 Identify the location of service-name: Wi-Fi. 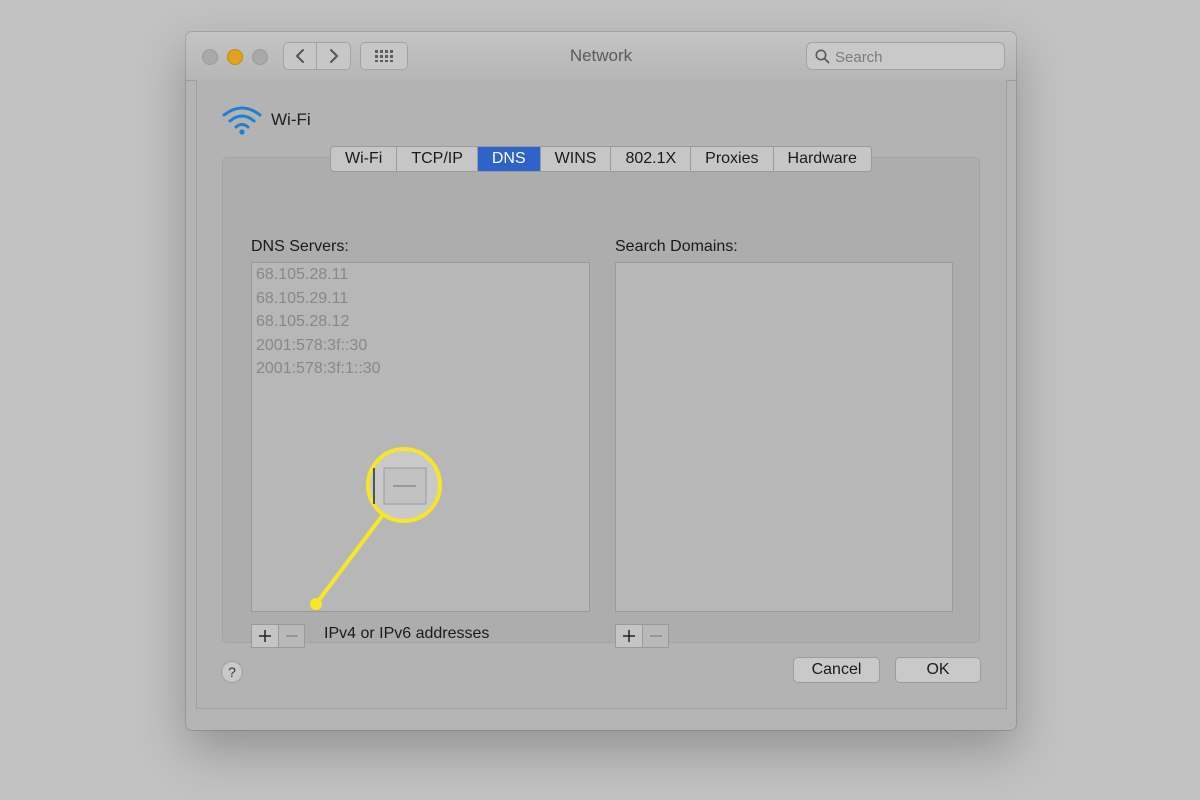
(291, 119).